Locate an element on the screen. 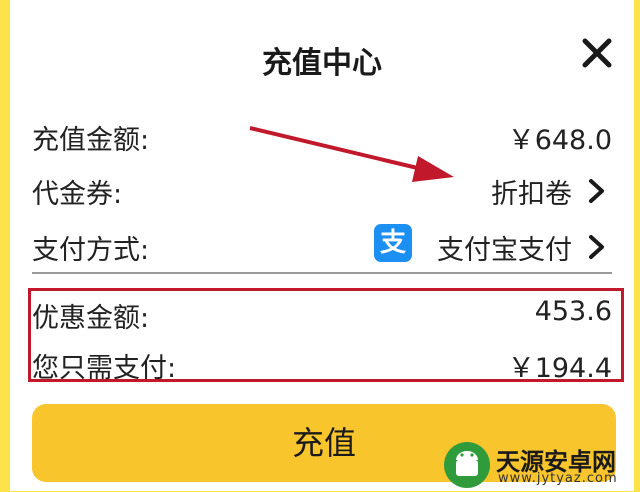 This screenshot has width=640, height=492. divider is located at coordinates (322, 273).